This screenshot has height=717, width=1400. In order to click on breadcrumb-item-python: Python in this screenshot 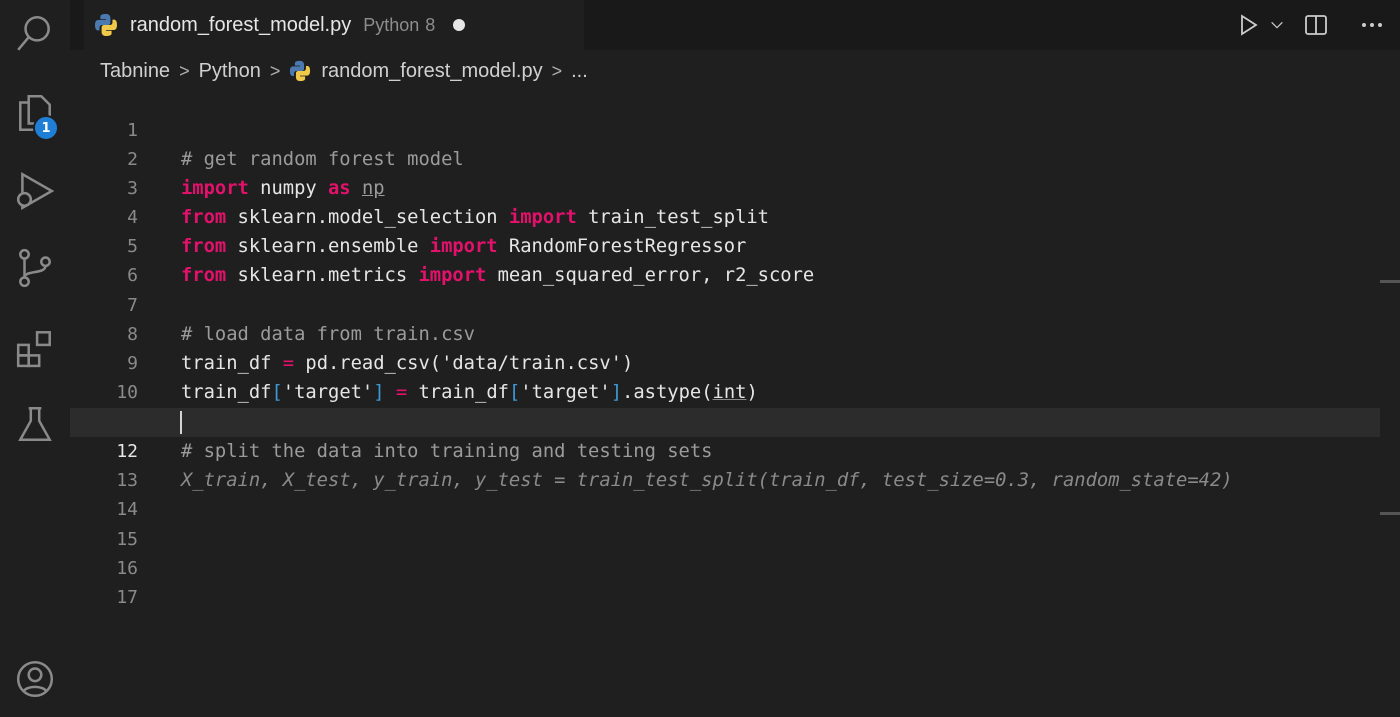, I will do `click(230, 71)`.